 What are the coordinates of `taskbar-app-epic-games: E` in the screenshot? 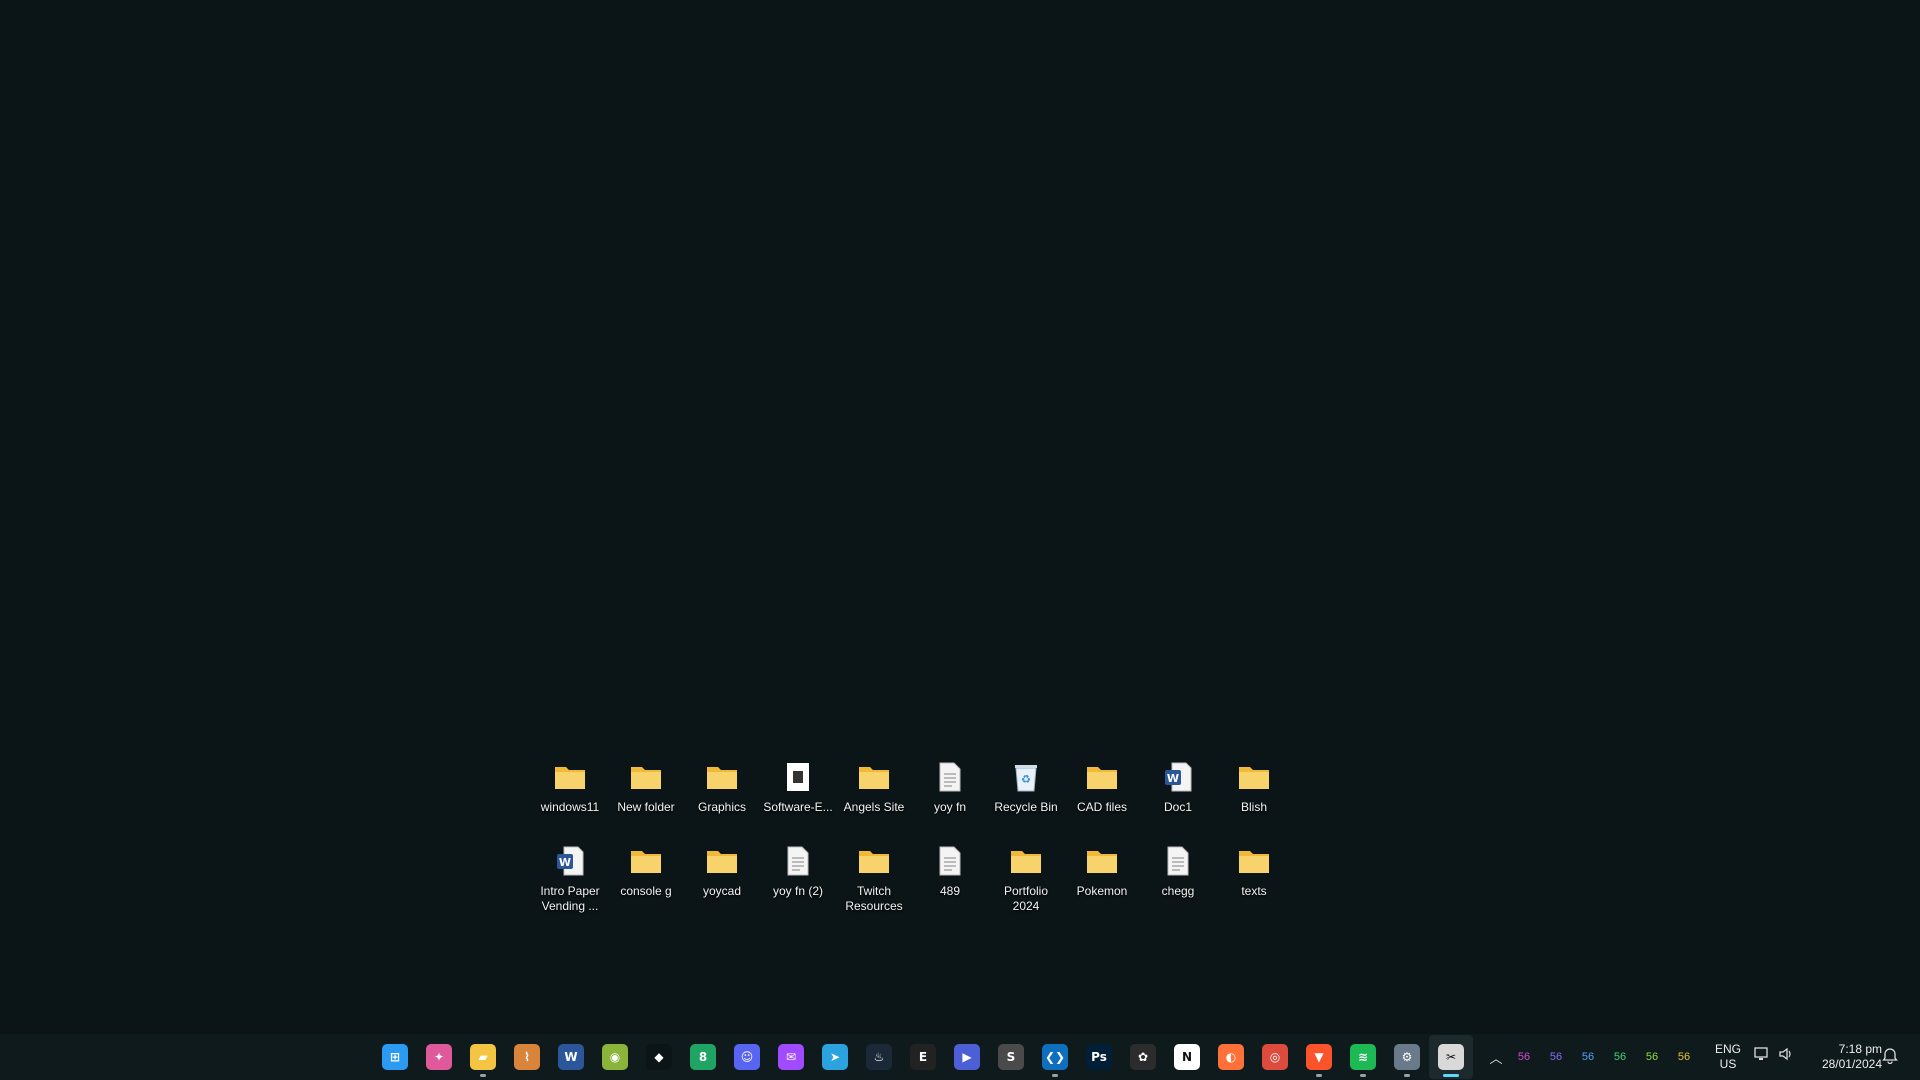 It's located at (923, 1057).